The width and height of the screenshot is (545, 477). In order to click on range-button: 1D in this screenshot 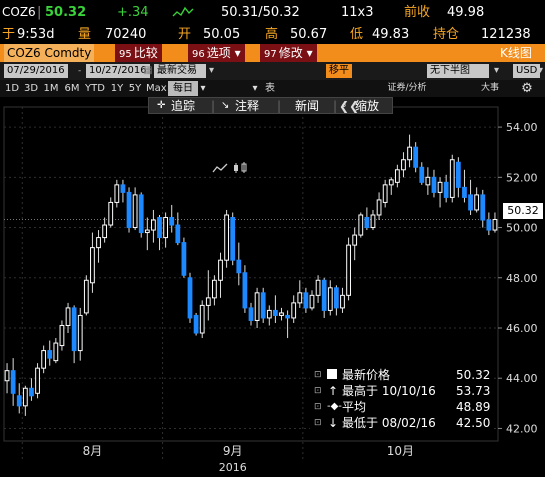, I will do `click(12, 88)`.